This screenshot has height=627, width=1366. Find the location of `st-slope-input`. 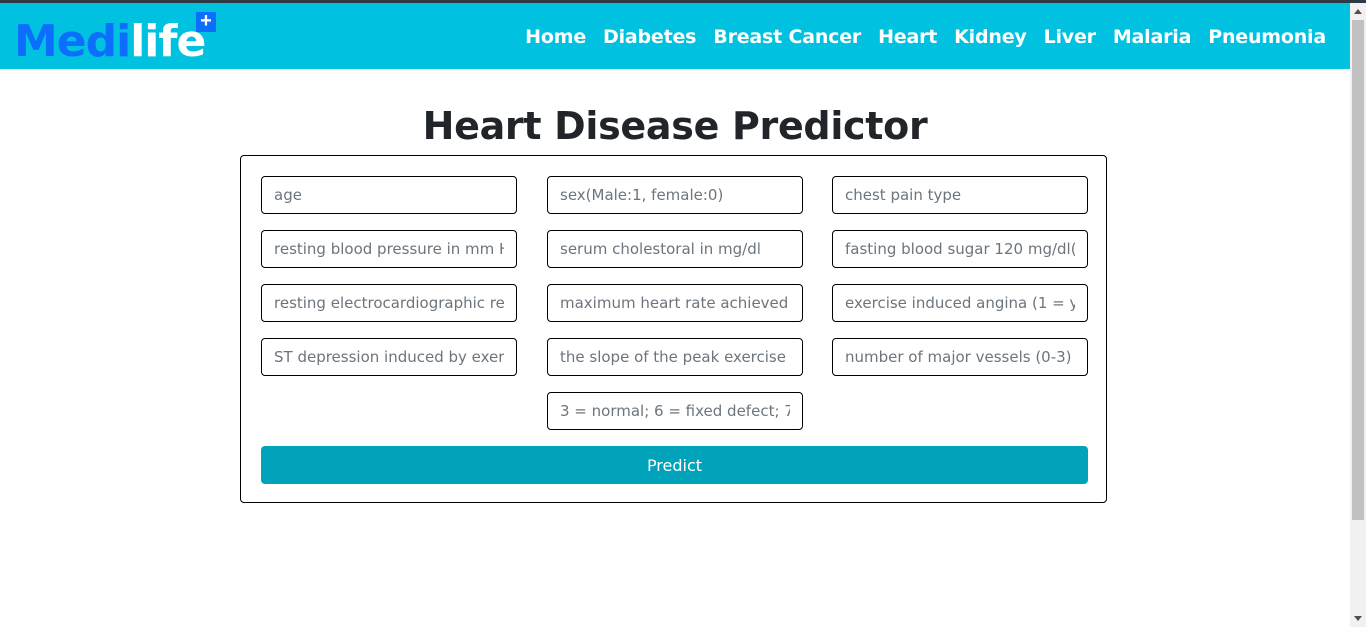

st-slope-input is located at coordinates (675, 357).